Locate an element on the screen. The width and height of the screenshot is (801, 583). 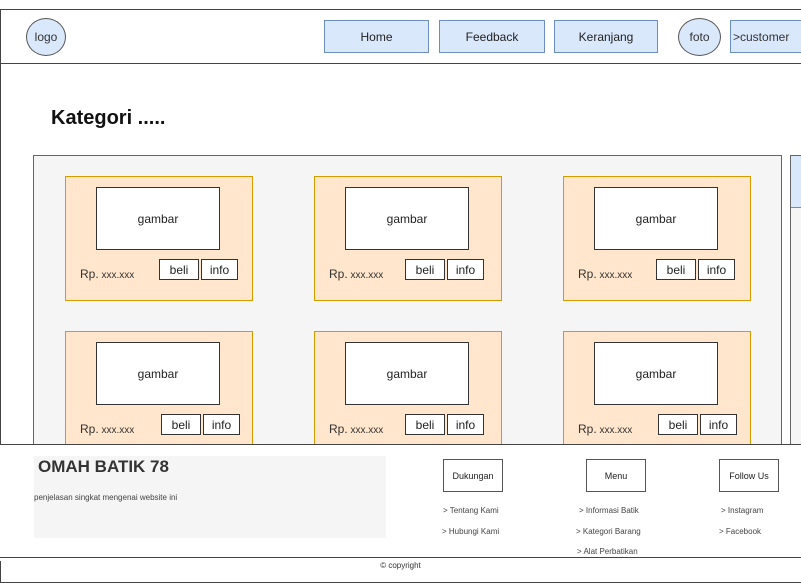
footer-follow-us-heading: Follow Us is located at coordinates (749, 475).